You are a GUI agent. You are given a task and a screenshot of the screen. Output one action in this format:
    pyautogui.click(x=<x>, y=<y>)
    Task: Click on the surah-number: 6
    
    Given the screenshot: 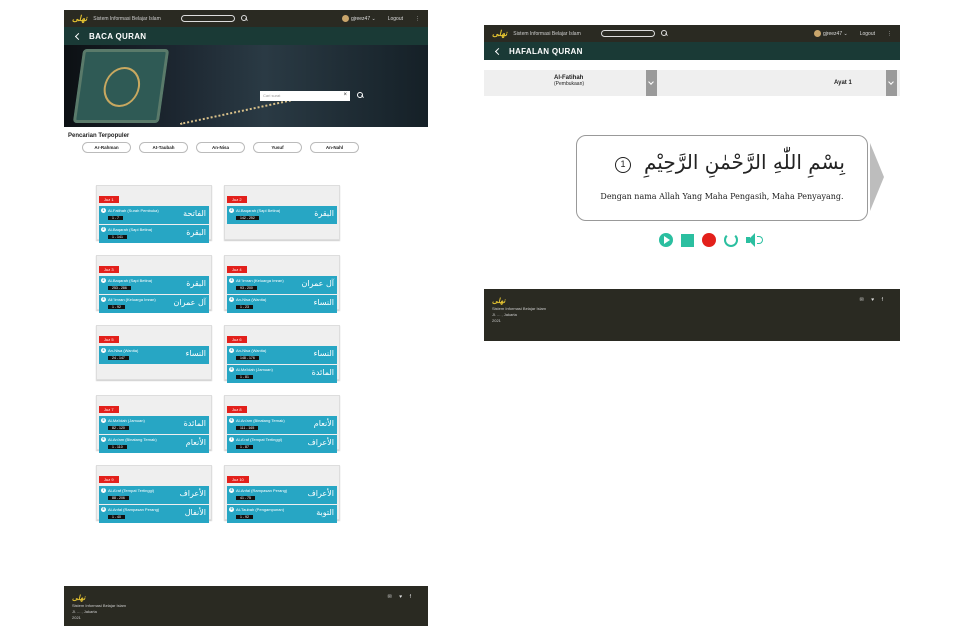 What is the action you would take?
    pyautogui.click(x=103, y=439)
    